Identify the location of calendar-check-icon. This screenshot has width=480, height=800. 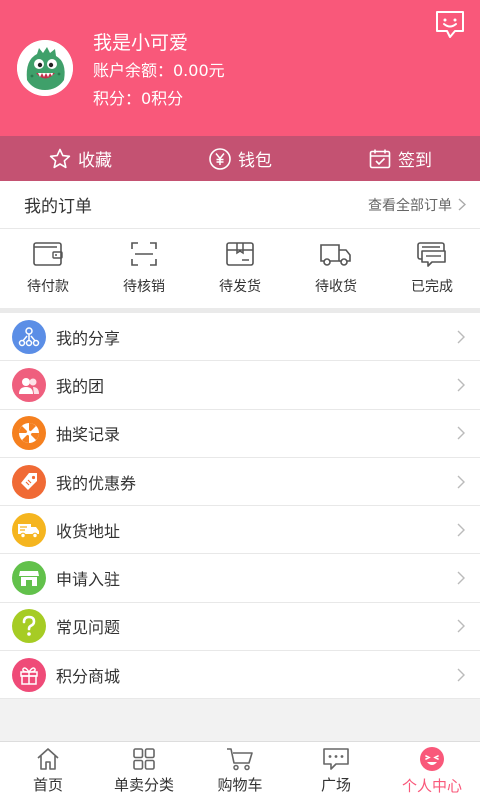
(380, 158).